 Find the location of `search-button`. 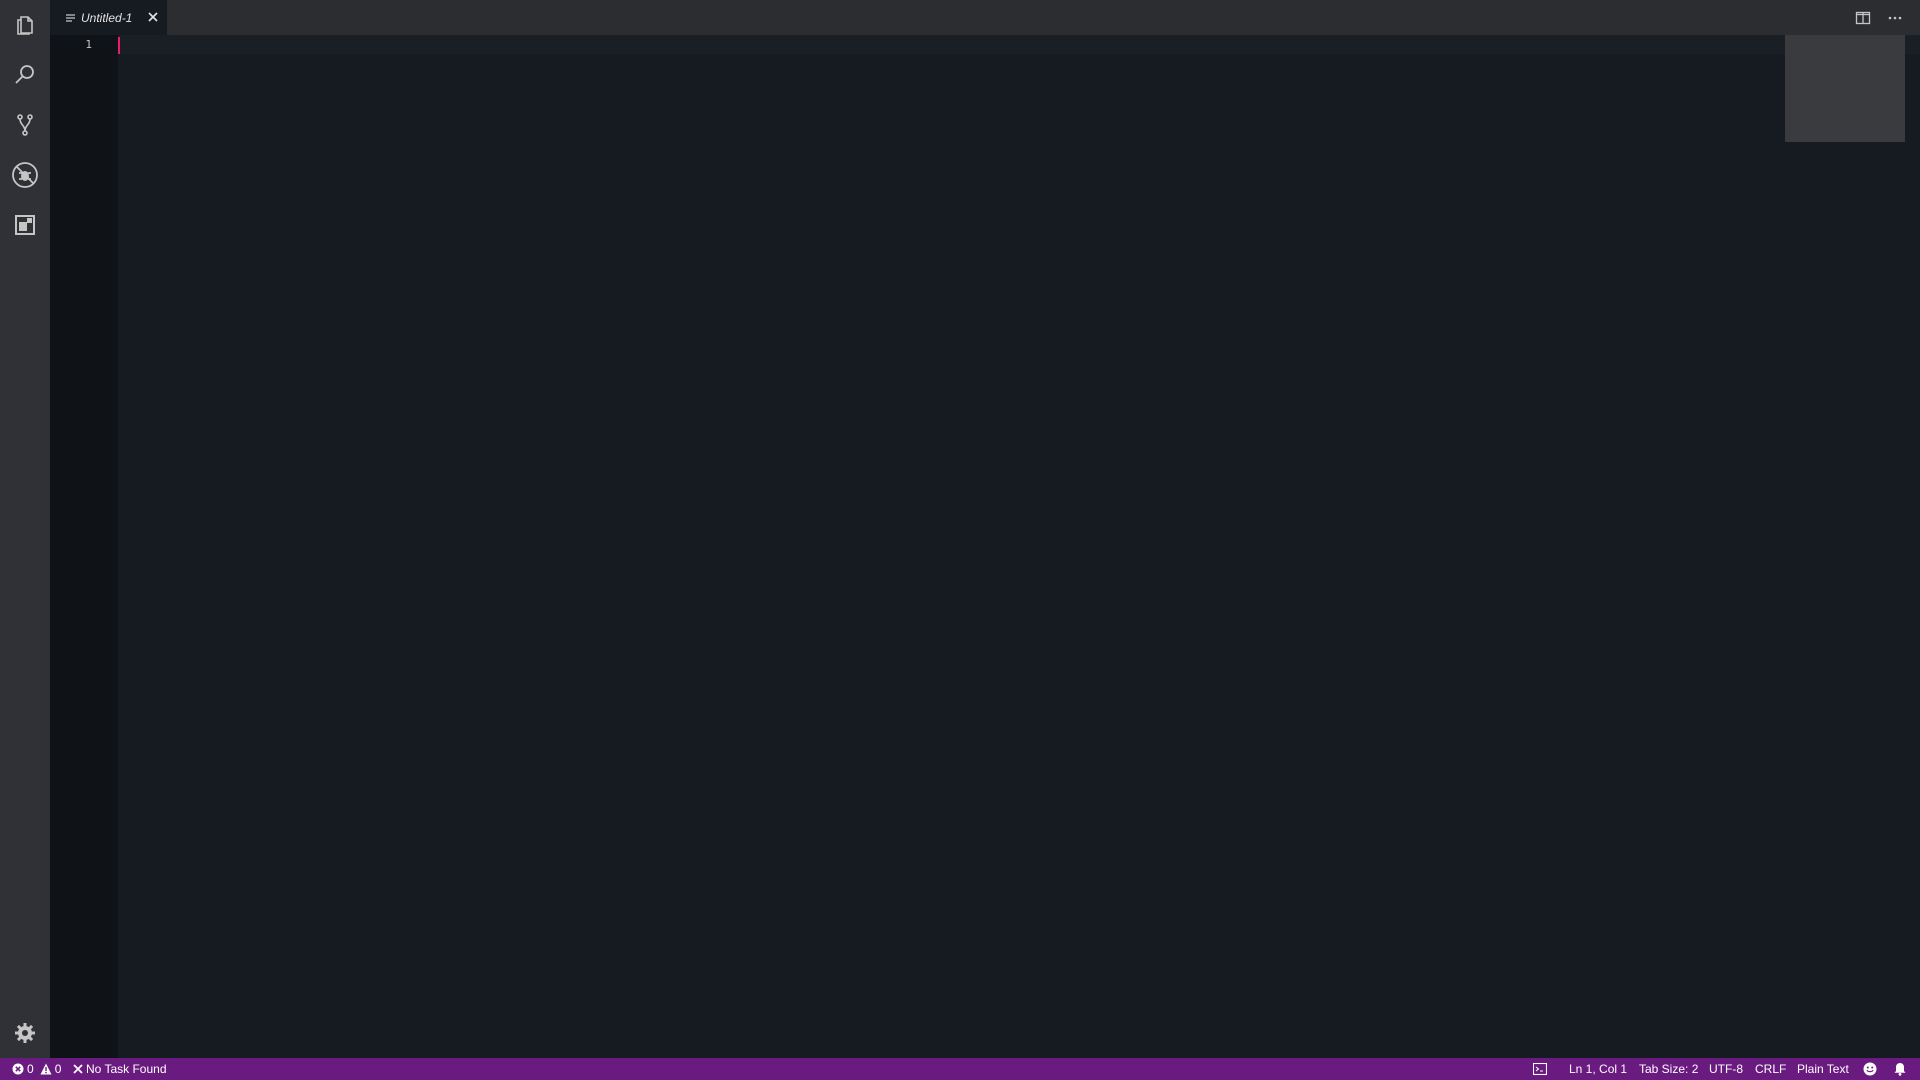

search-button is located at coordinates (25, 75).